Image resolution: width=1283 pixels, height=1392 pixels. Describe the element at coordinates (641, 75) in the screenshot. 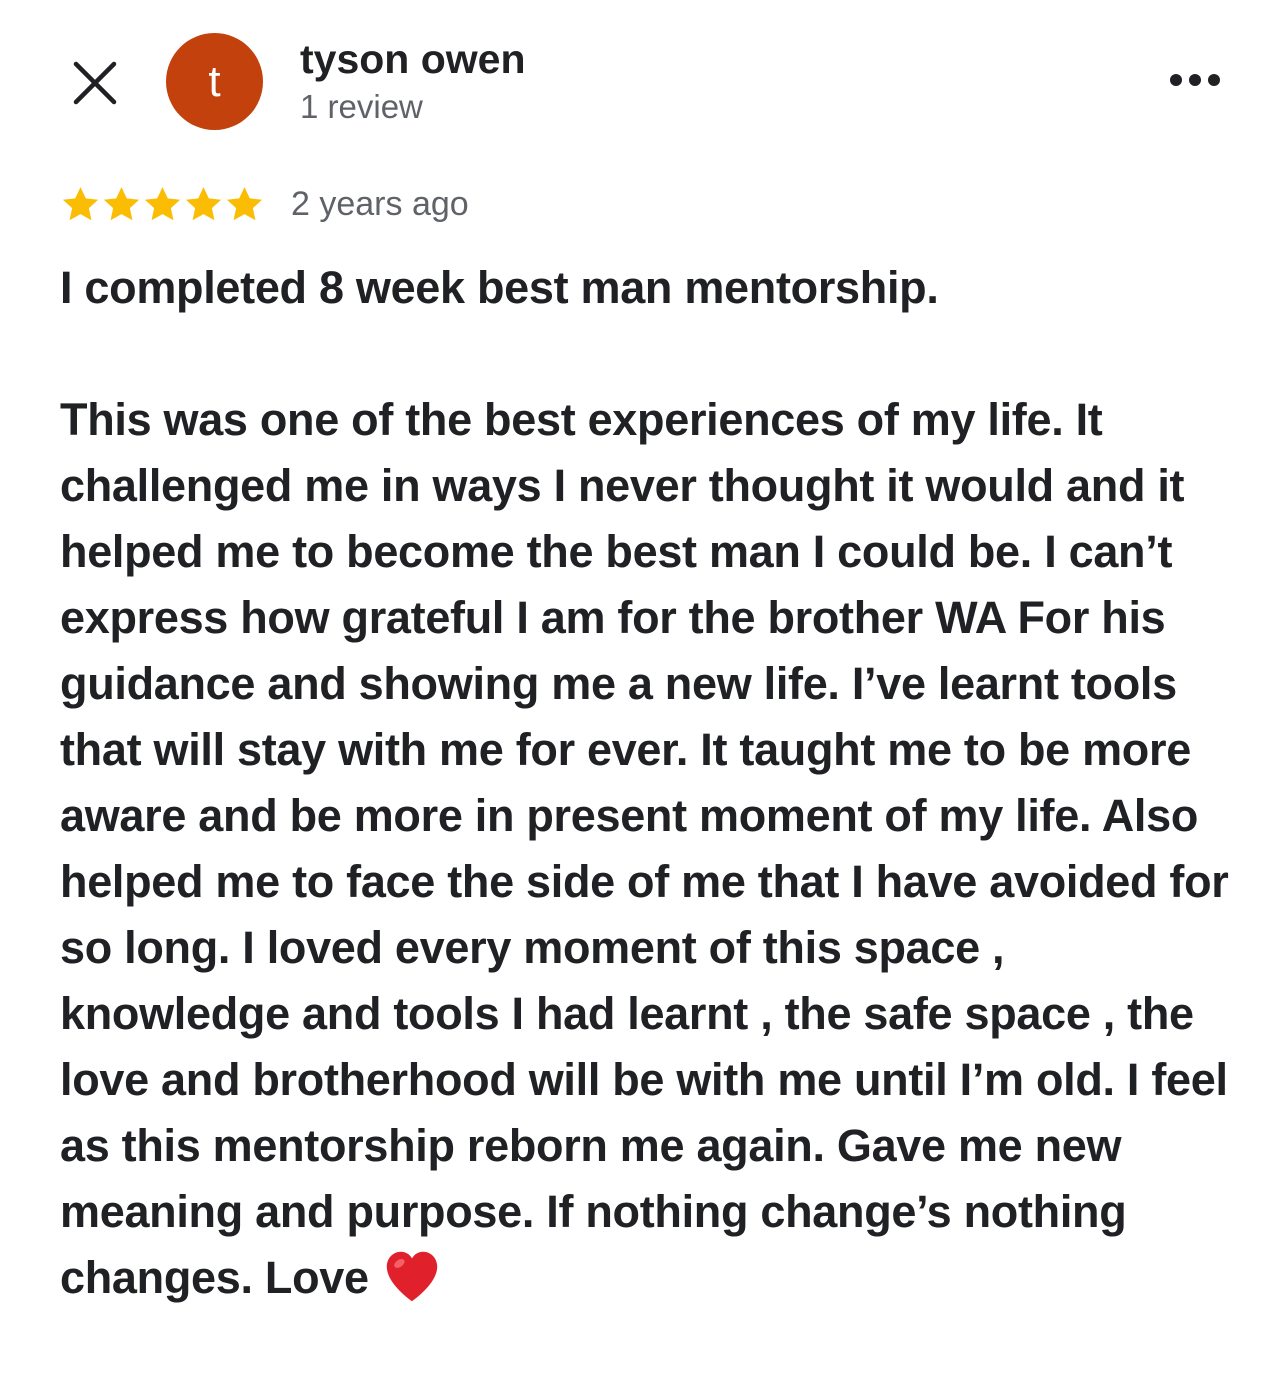

I see `review-header: t tyson owen 1 review` at that location.